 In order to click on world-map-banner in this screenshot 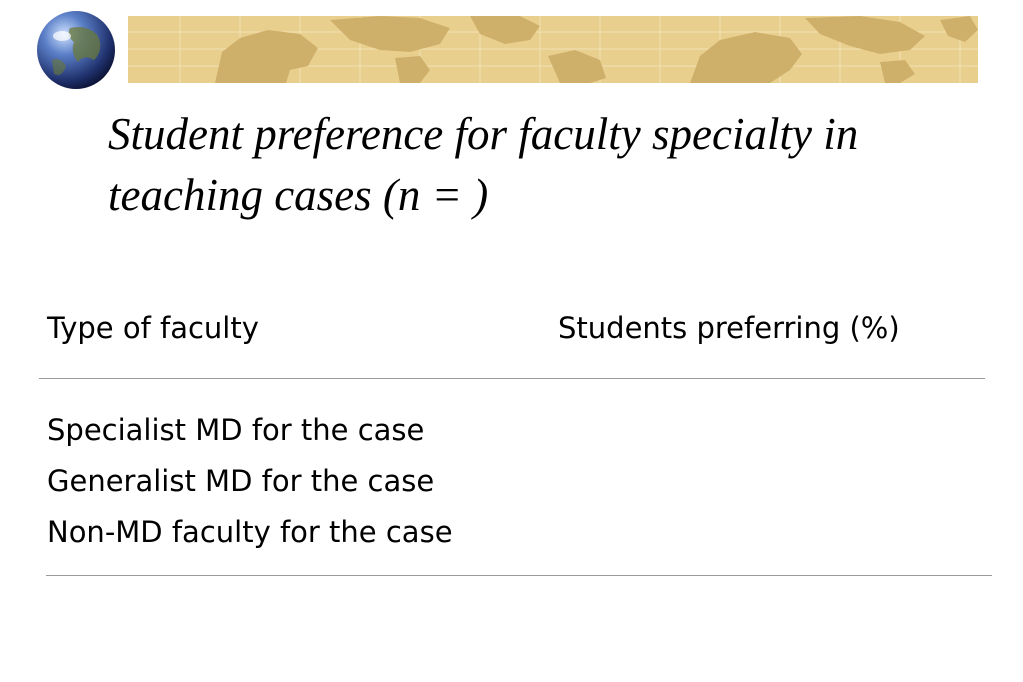, I will do `click(553, 49)`.